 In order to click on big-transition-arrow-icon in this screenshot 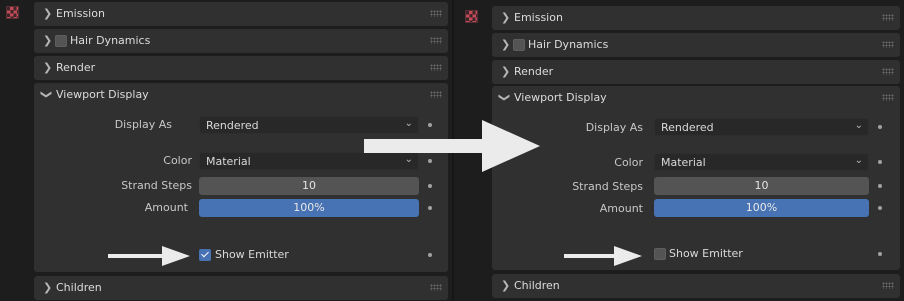, I will do `click(452, 146)`.